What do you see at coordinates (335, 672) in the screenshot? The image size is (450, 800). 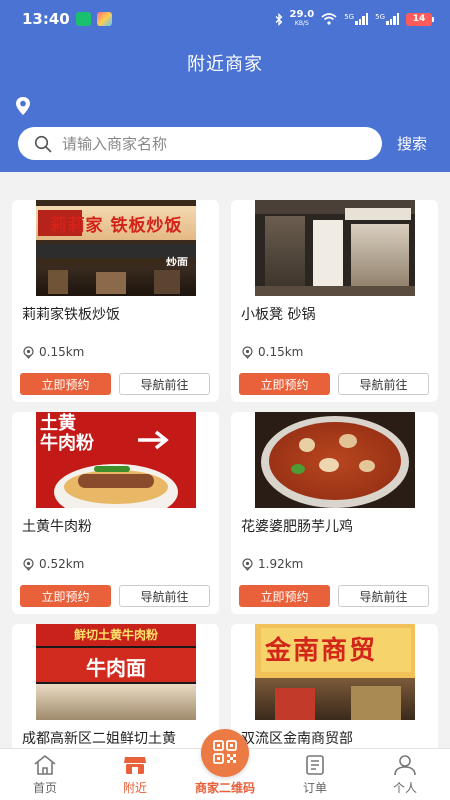 I see `merchant-photo: 金南商贸` at bounding box center [335, 672].